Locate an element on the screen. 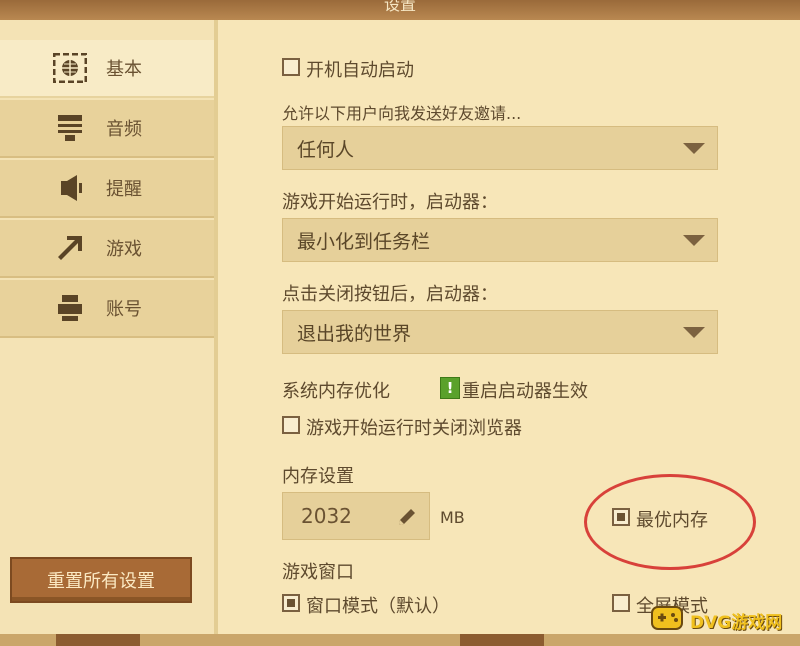 The height and width of the screenshot is (646, 800). friend-invite-value: 任何人 is located at coordinates (326, 149).